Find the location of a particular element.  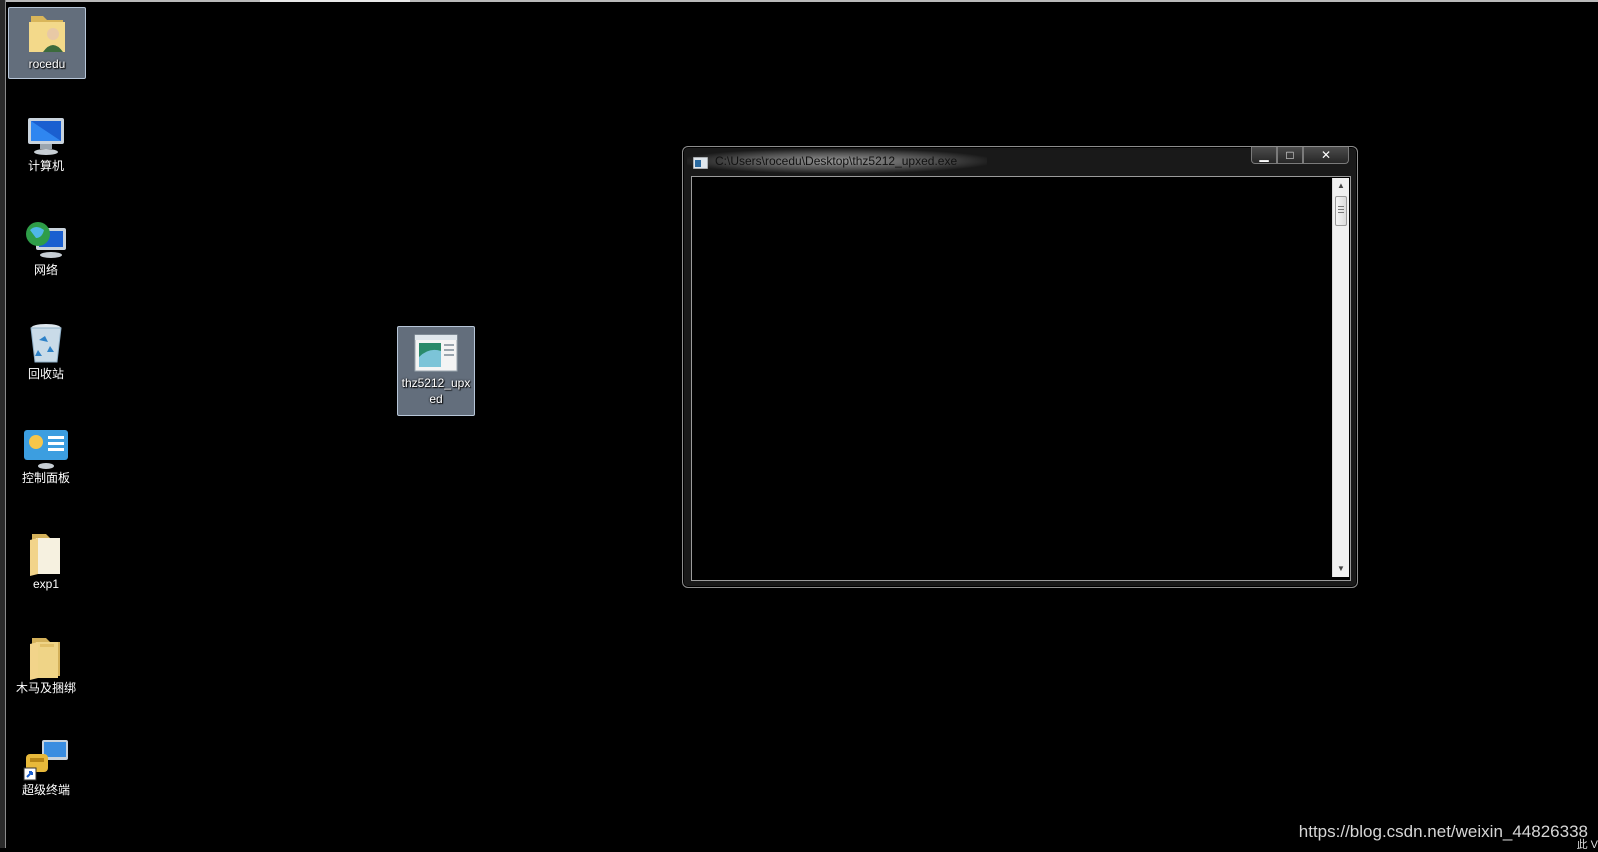

top-edge-strip is located at coordinates (799, 1).